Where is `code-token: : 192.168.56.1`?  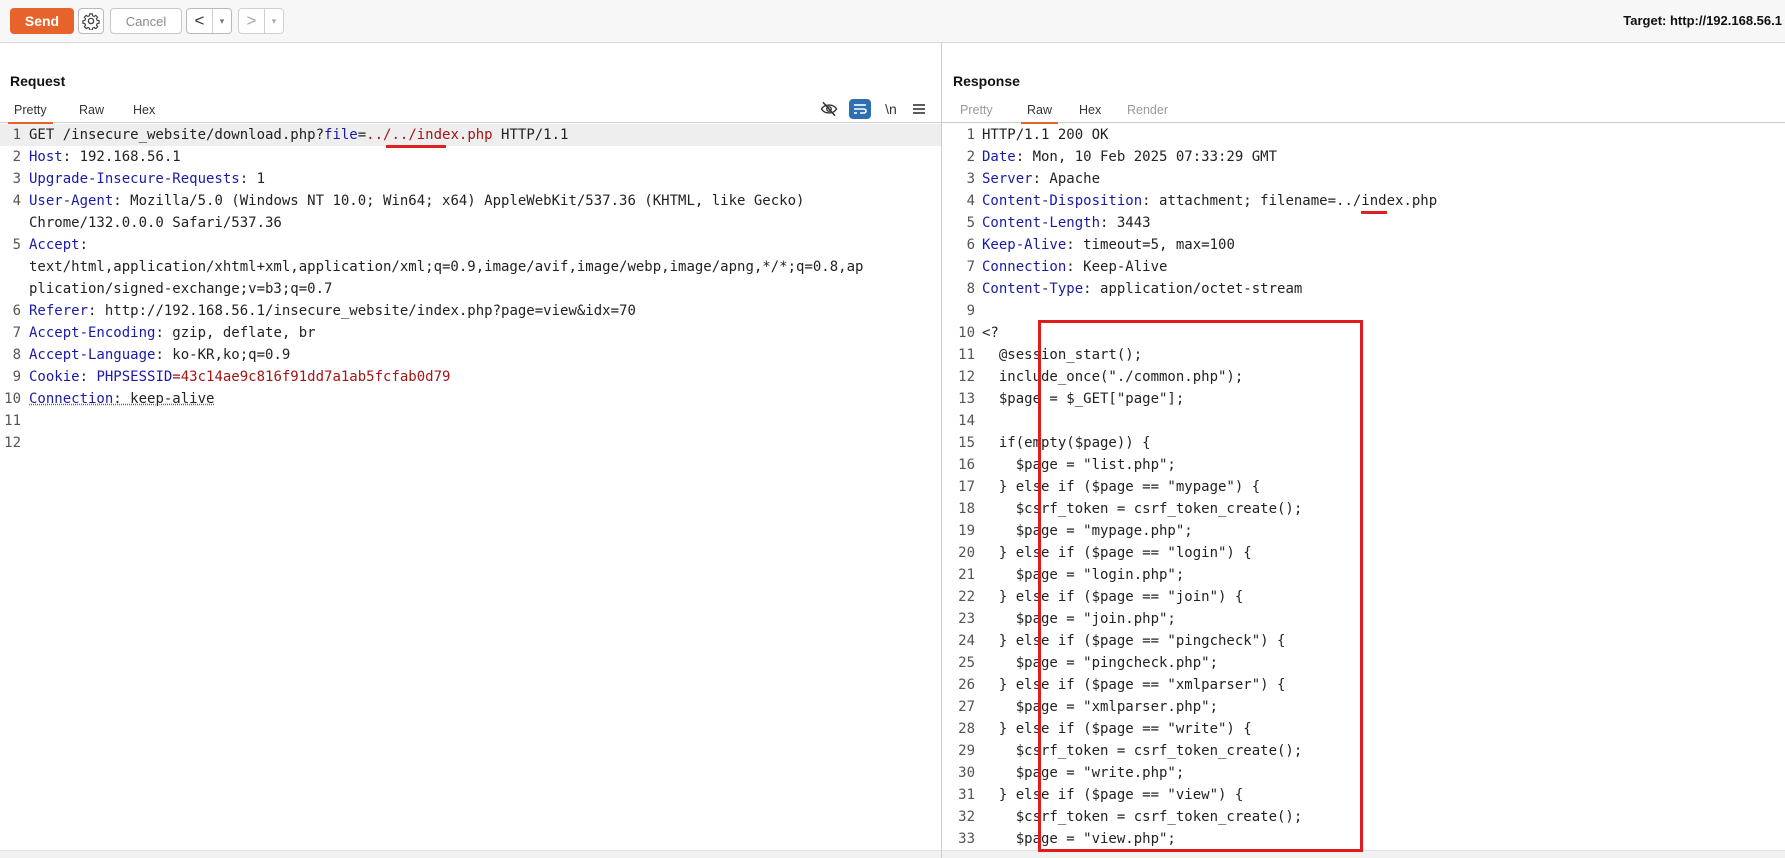 code-token: : 192.168.56.1 is located at coordinates (121, 157).